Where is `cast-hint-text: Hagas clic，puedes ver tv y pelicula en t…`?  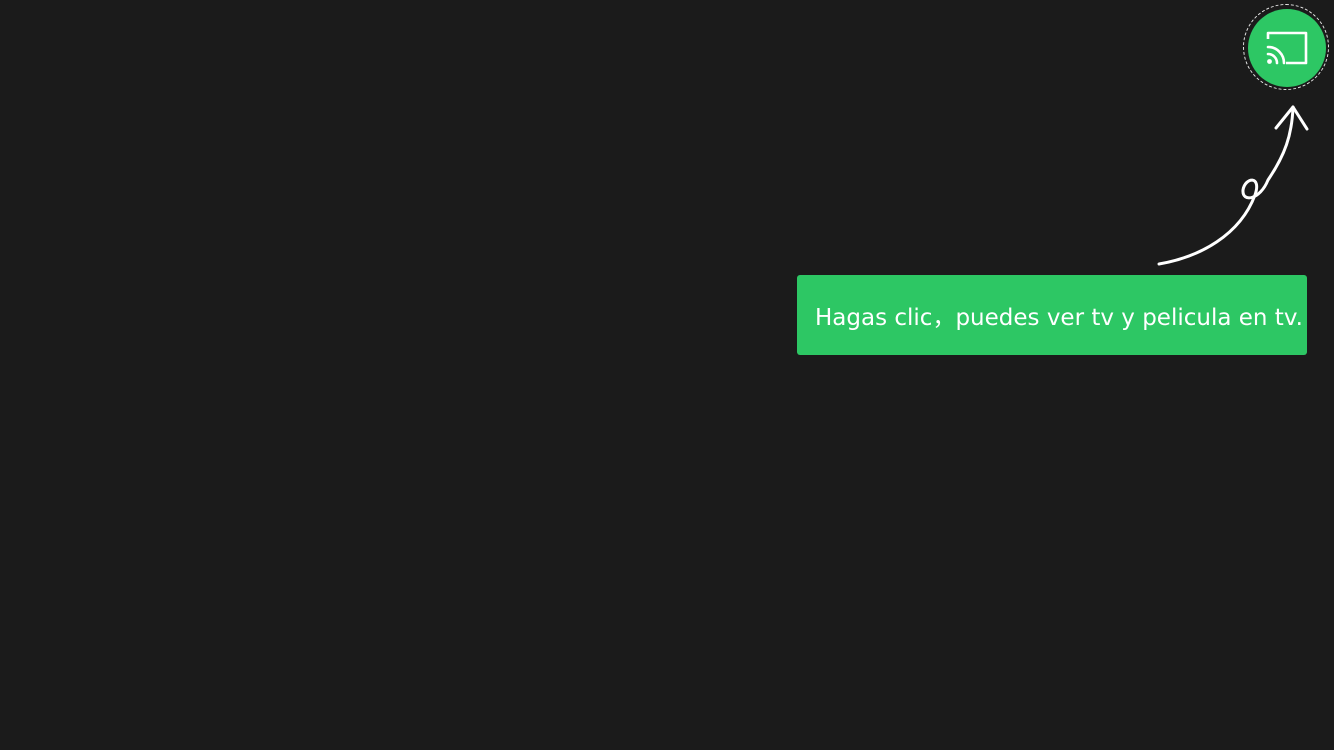 cast-hint-text: Hagas clic，puedes ver tv y pelicula en t… is located at coordinates (1059, 318).